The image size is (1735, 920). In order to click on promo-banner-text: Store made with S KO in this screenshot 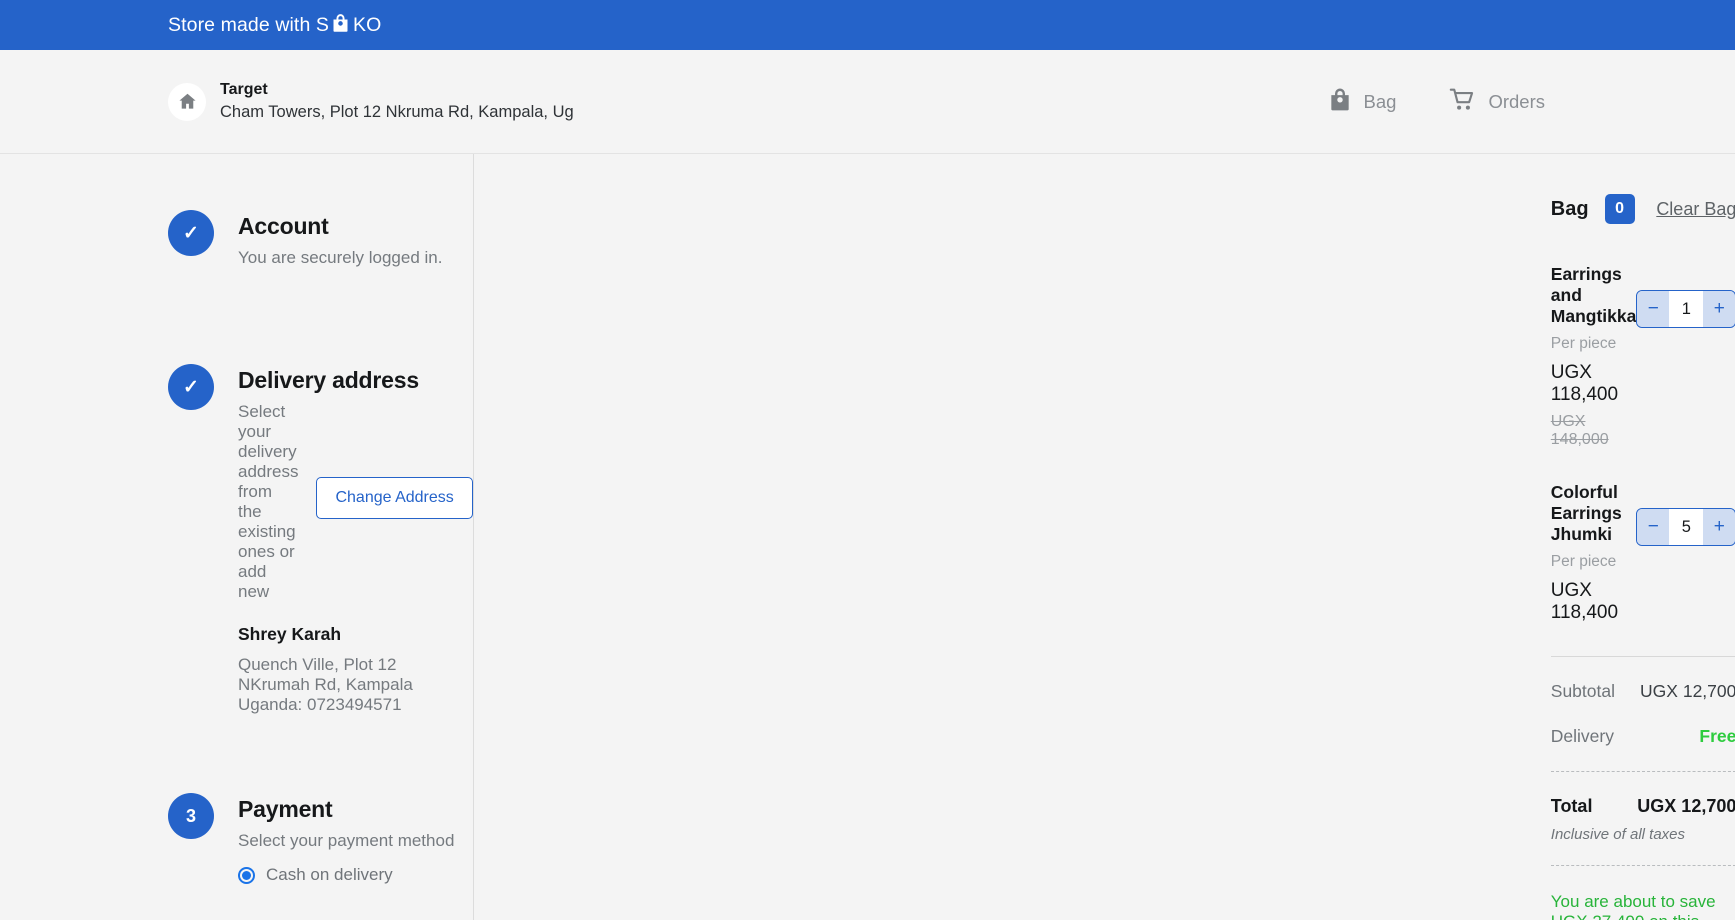, I will do `click(274, 25)`.